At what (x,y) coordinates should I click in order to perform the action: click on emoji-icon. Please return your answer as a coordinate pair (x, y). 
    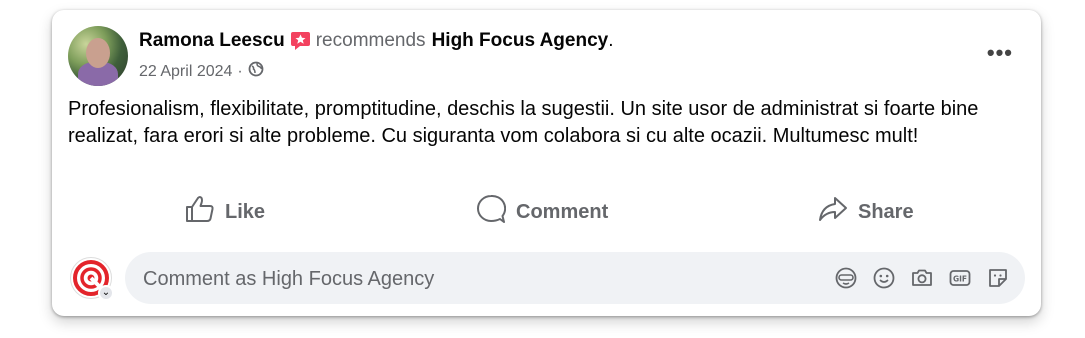
    Looking at the image, I should click on (884, 278).